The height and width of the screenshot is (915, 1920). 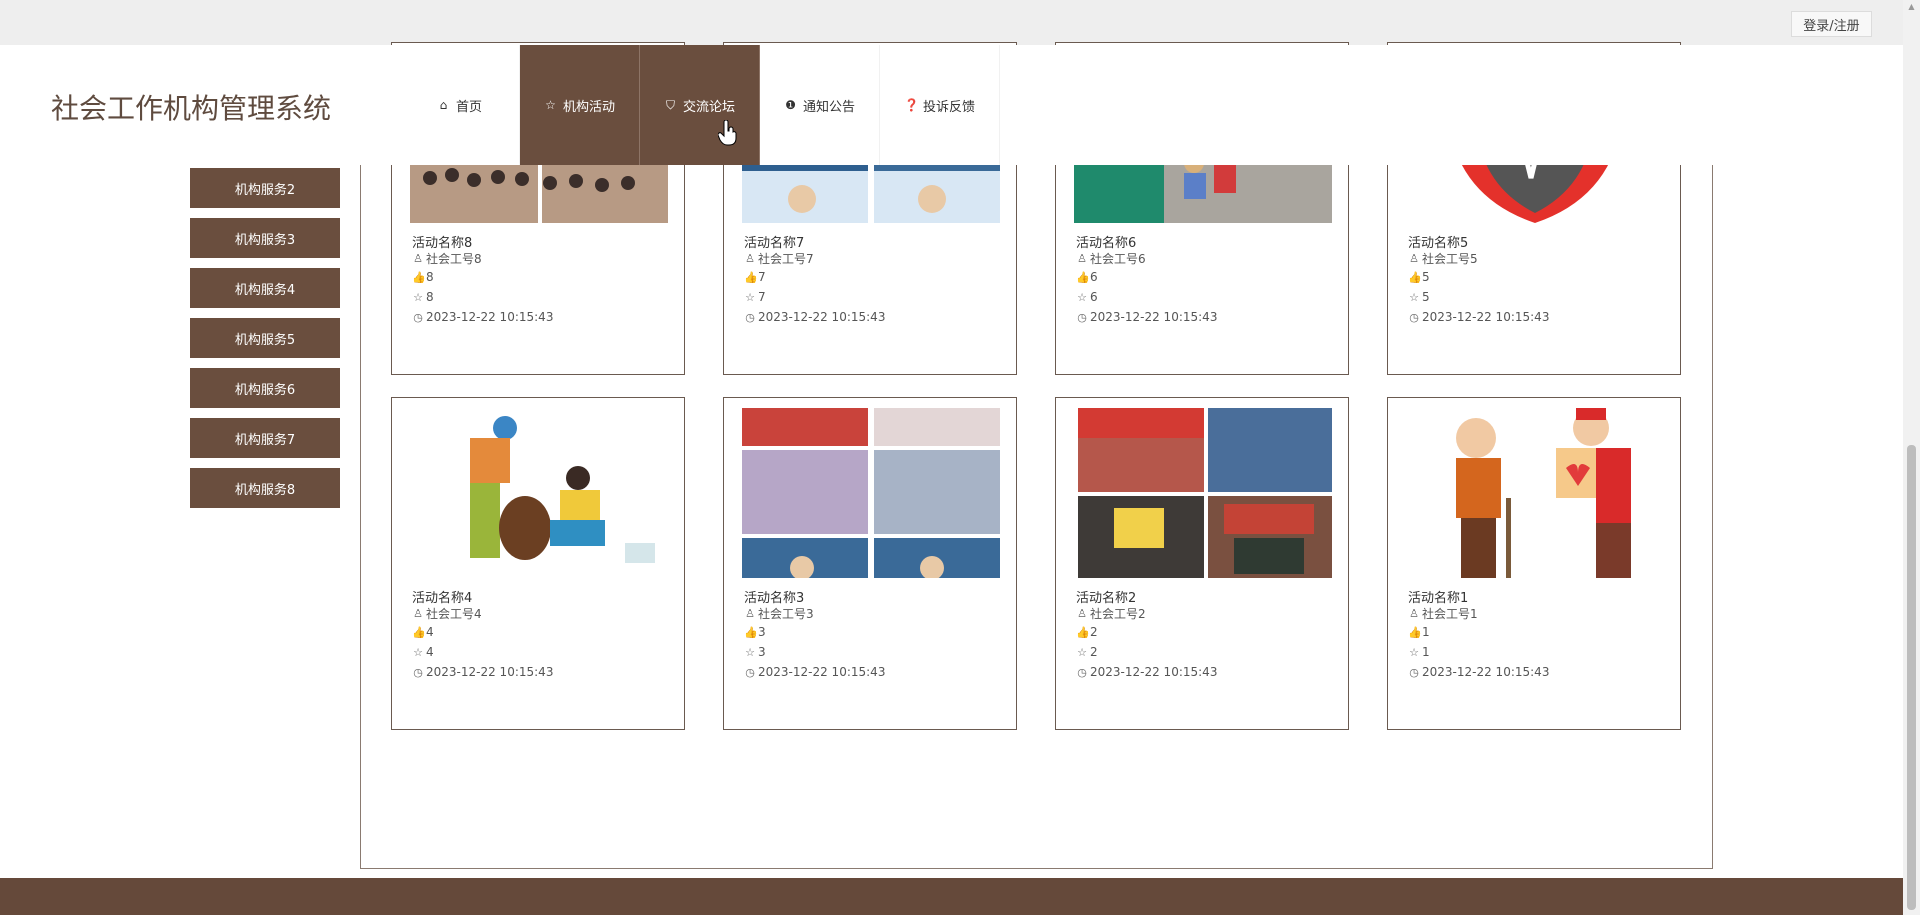 What do you see at coordinates (580, 105) in the screenshot?
I see `nav-item-activities: ☆ 机构活动` at bounding box center [580, 105].